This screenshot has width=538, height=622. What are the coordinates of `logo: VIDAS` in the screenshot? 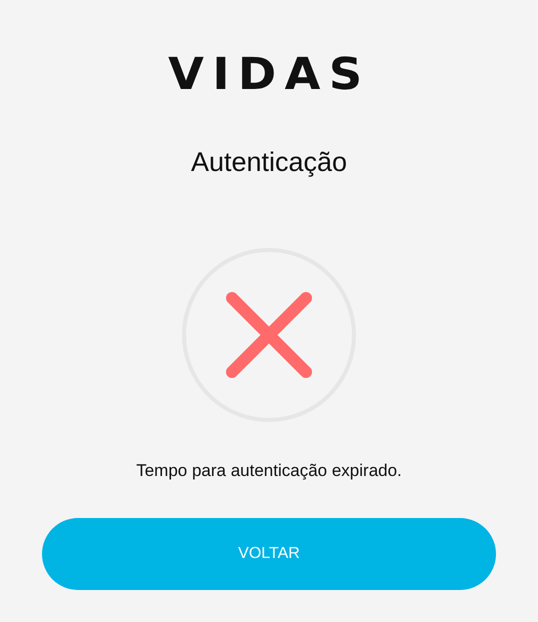 It's located at (269, 75).